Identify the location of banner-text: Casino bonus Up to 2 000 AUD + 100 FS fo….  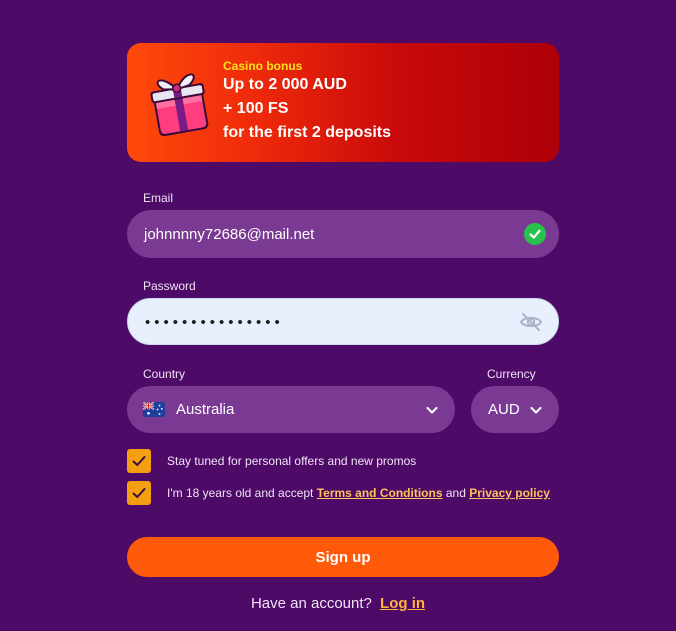
(307, 102).